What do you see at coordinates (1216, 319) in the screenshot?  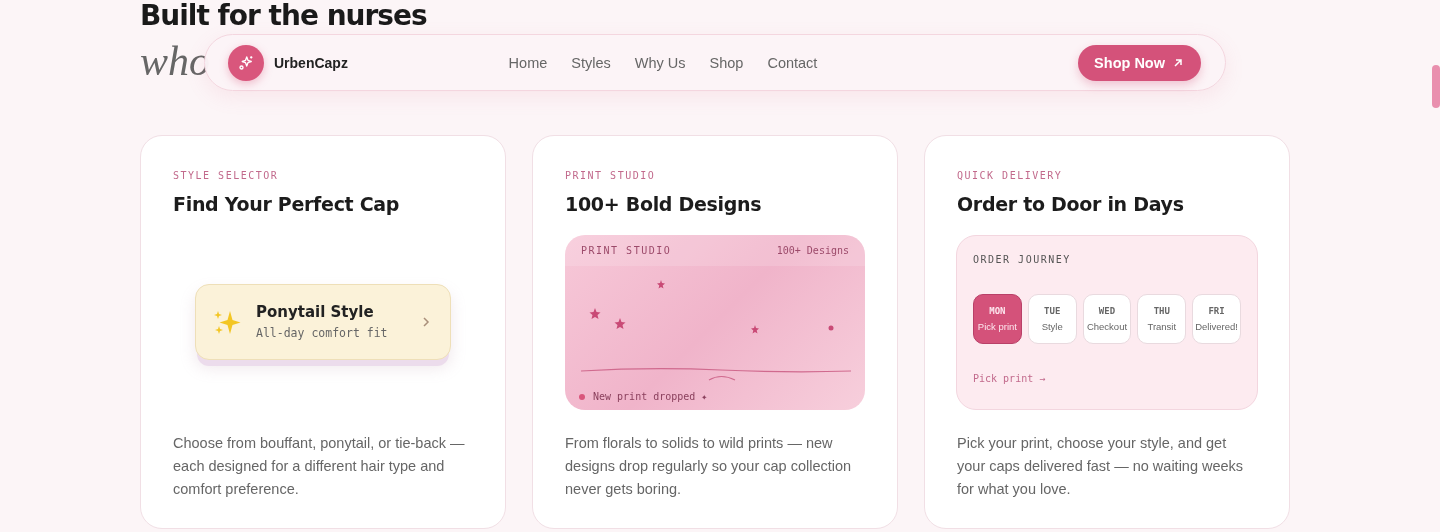 I see `day-step-button: FRI Delivered!` at bounding box center [1216, 319].